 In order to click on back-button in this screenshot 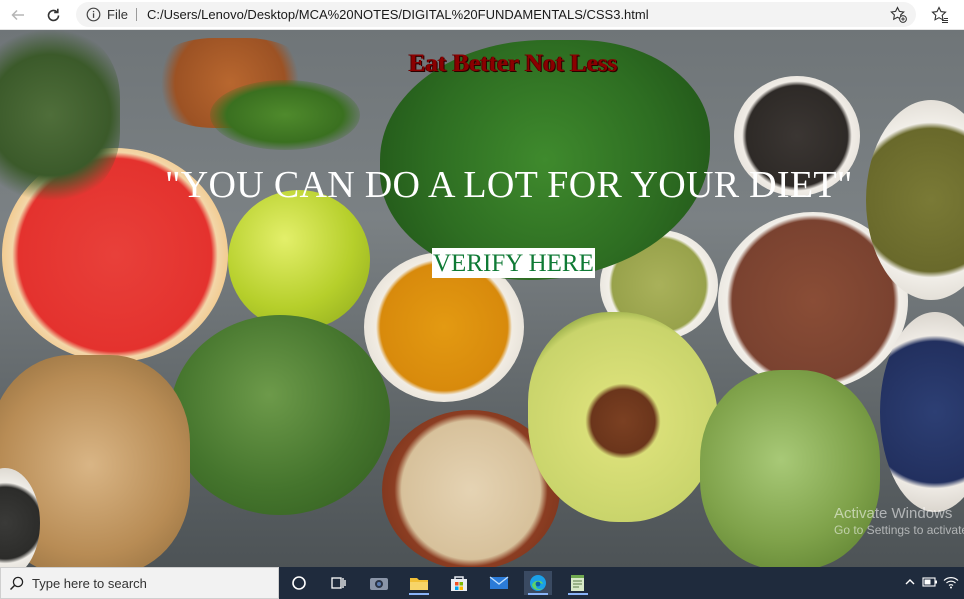, I will do `click(18, 15)`.